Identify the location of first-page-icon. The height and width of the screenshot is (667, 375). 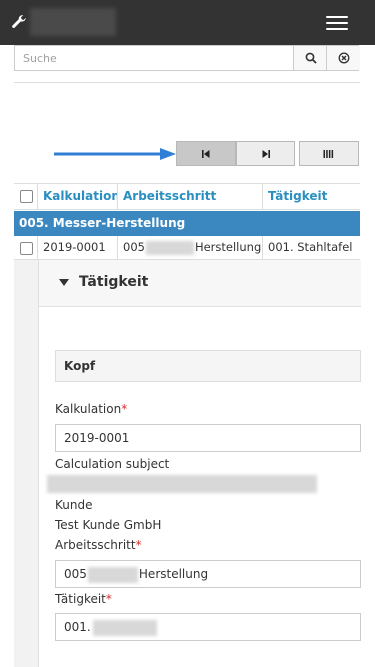
(206, 153).